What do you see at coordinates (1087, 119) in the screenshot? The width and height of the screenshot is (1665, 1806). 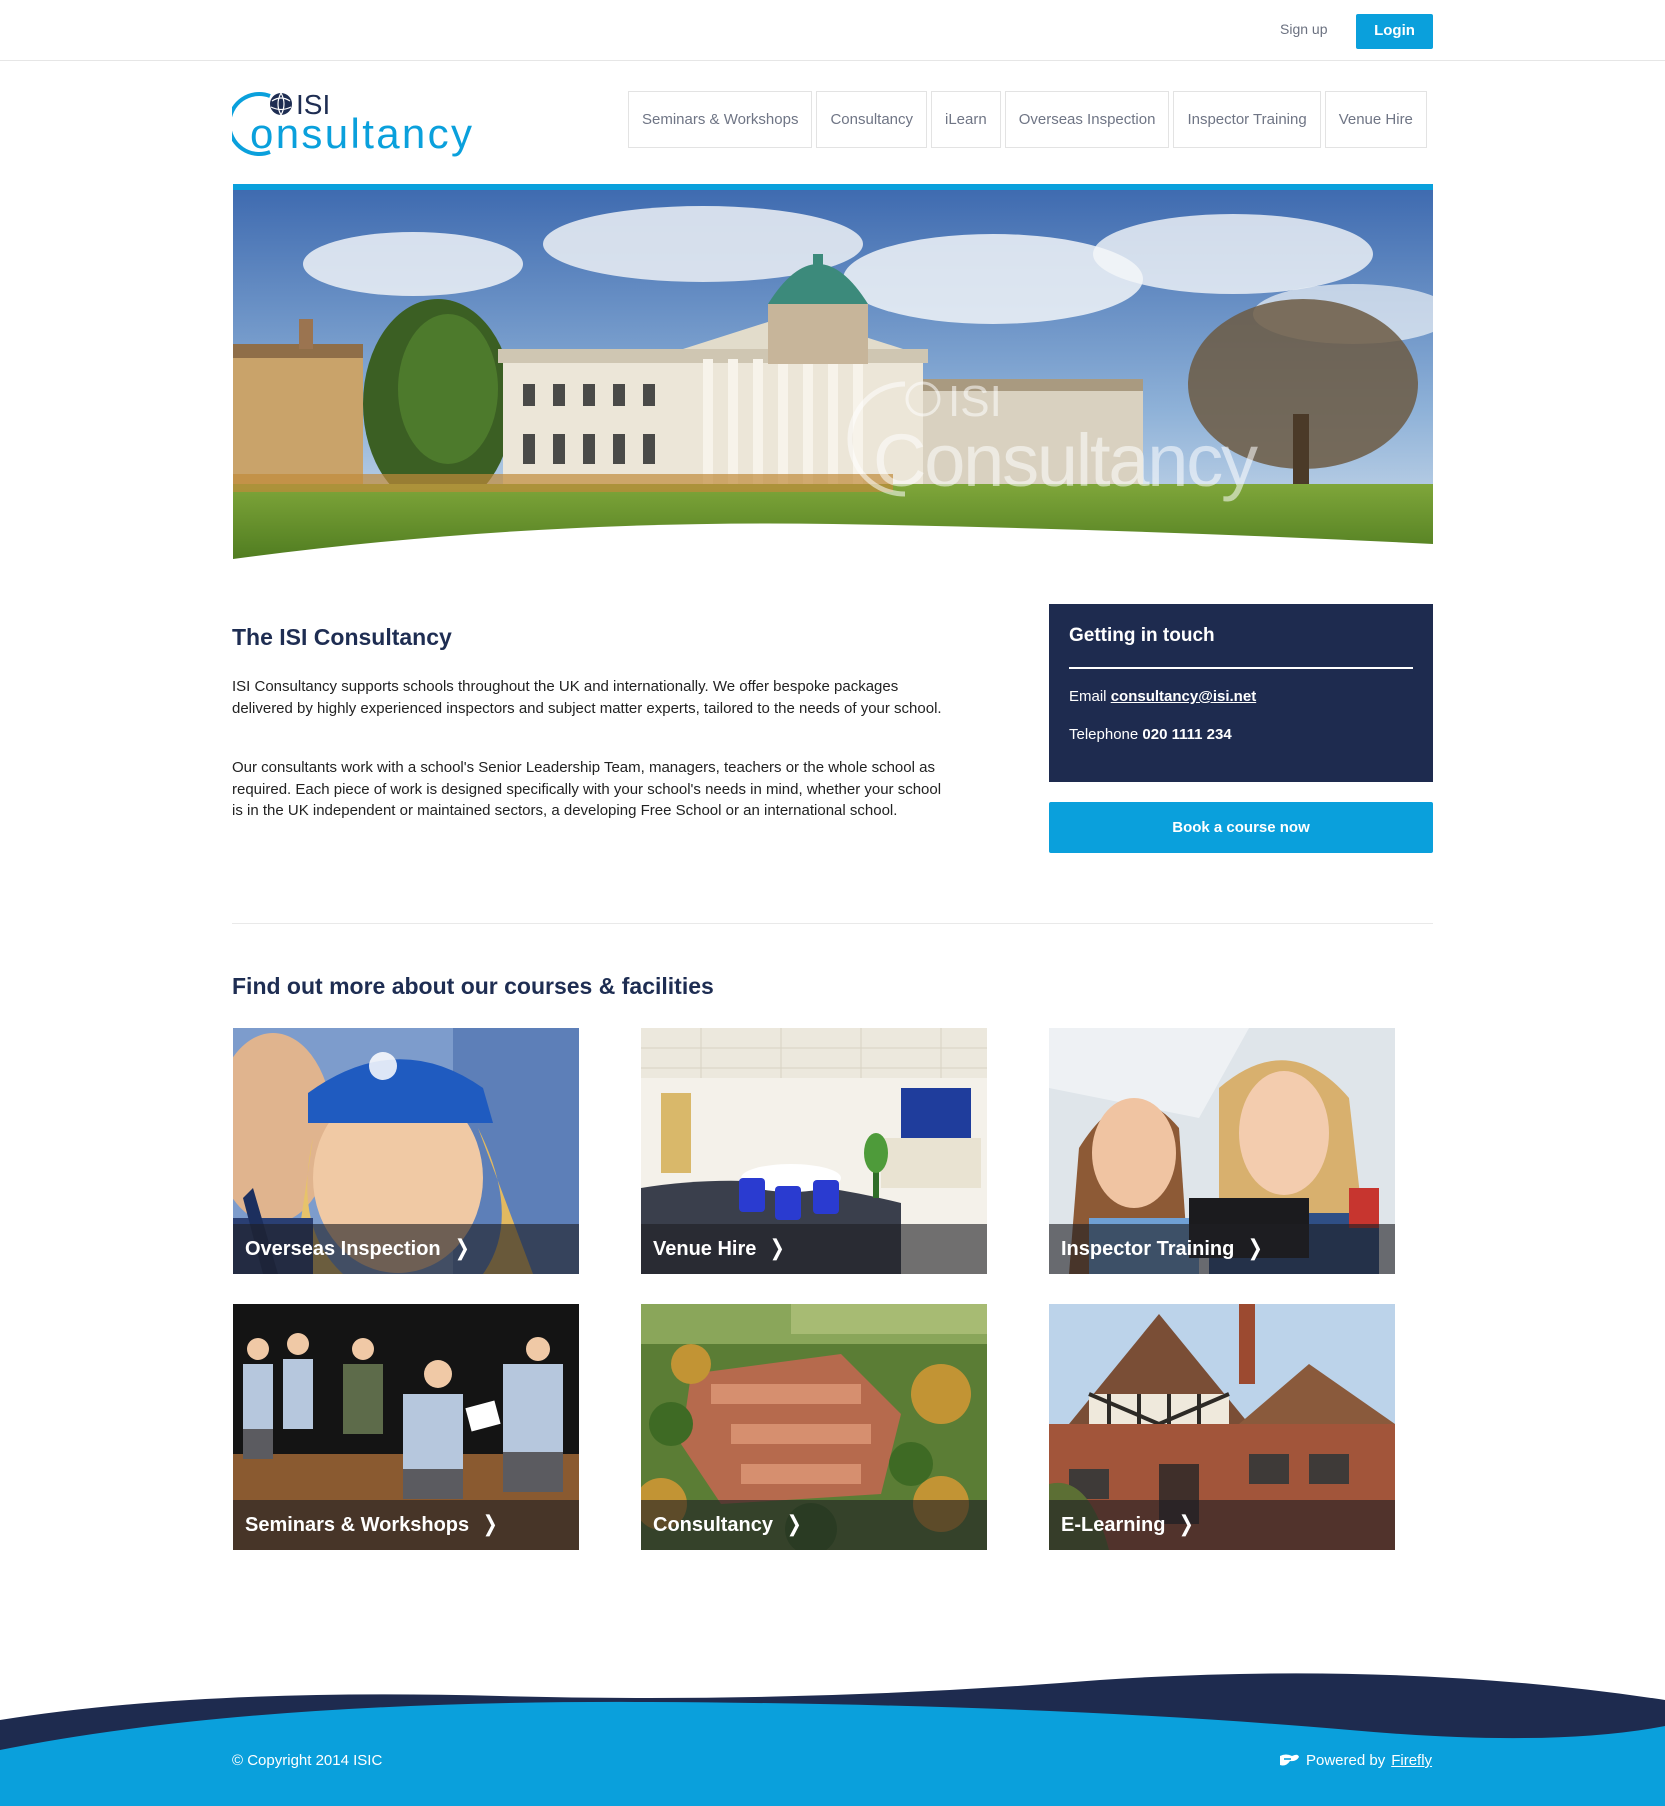 I see `nav-overseas-inspection: Overseas Inspection` at bounding box center [1087, 119].